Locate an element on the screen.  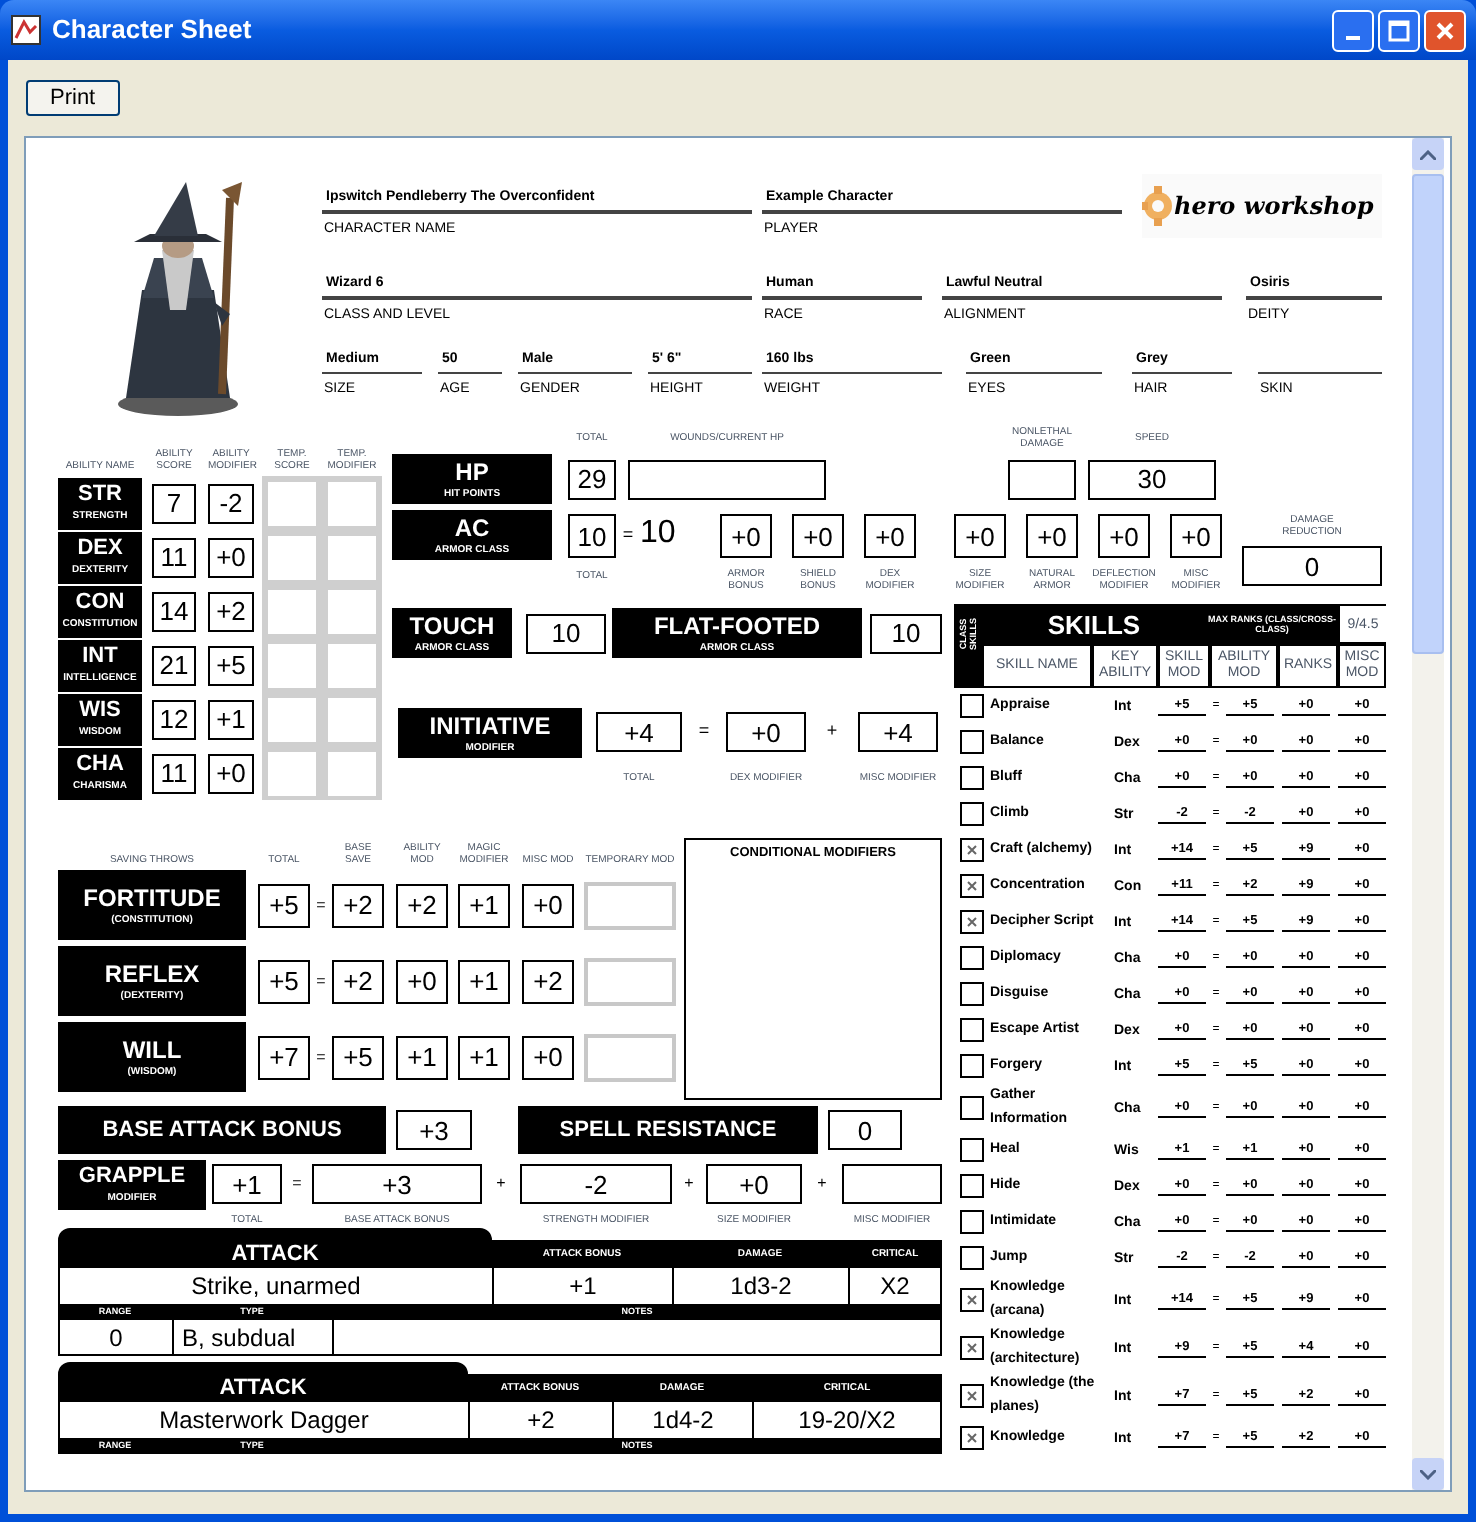
ac-base-value: 10 is located at coordinates (659, 534).